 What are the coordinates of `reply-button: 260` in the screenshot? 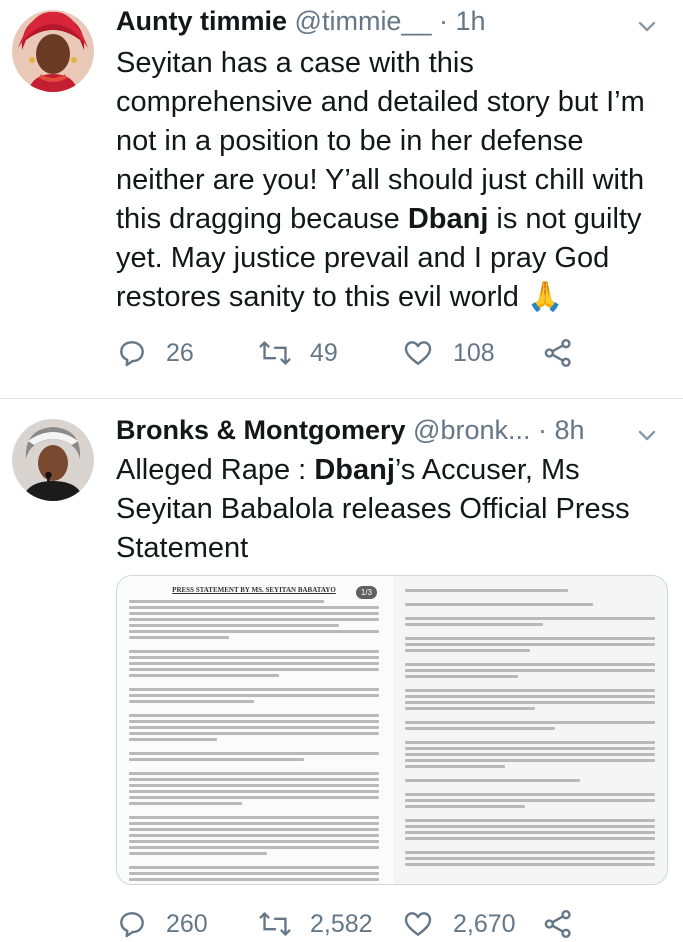 It's located at (162, 923).